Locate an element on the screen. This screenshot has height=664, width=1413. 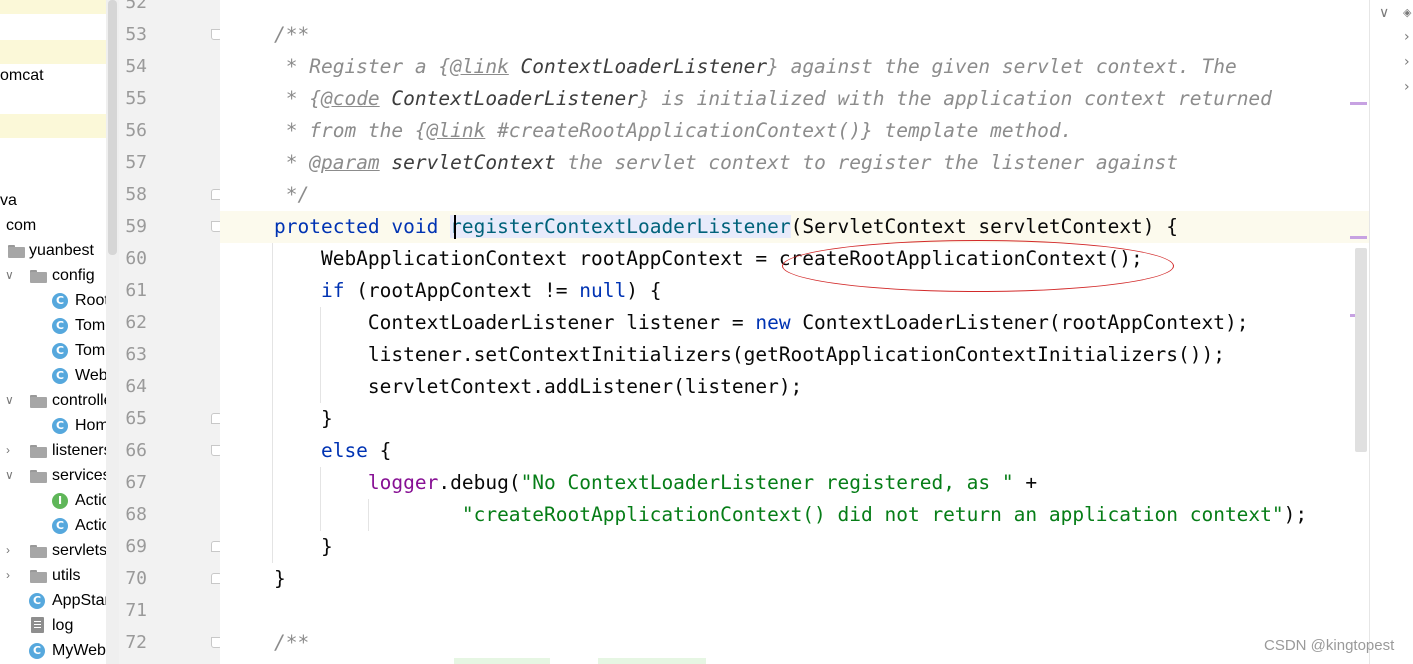
code-text: ContextLoaderListener(rootAppContext); is located at coordinates (1019, 322).